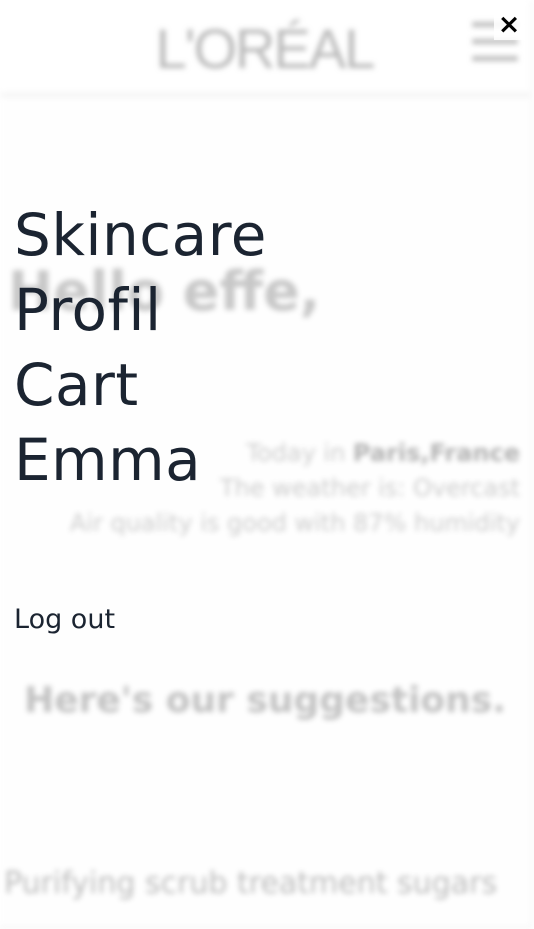 The image size is (534, 929). What do you see at coordinates (140, 235) in the screenshot?
I see `menu-item-skincare: Skincare` at bounding box center [140, 235].